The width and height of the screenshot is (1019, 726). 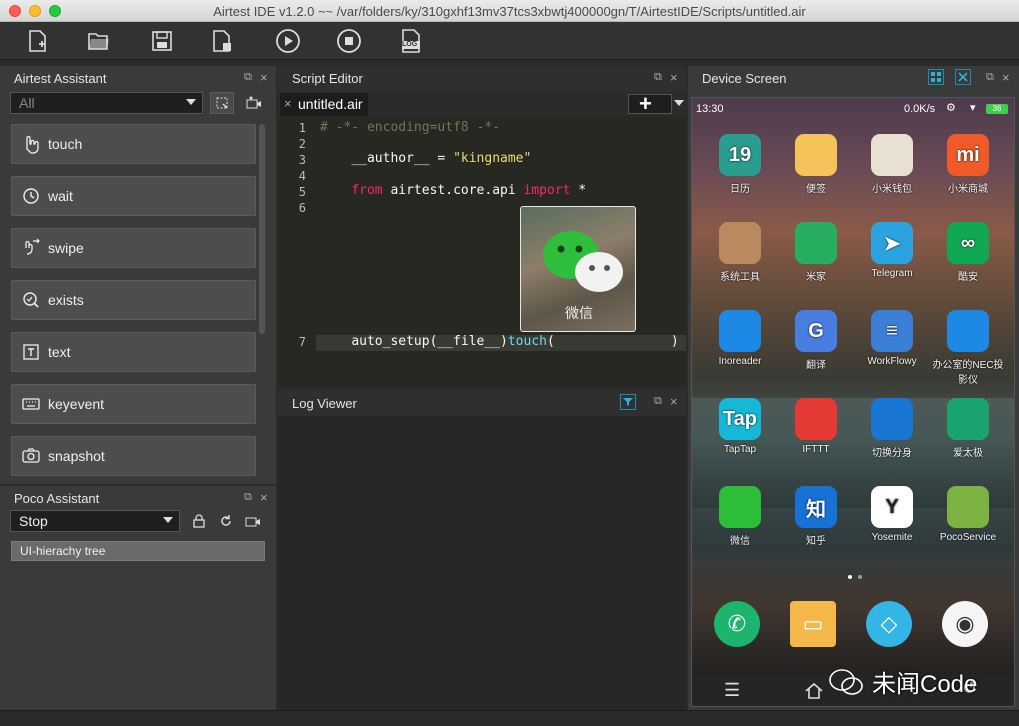 What do you see at coordinates (288, 41) in the screenshot?
I see `run-icon` at bounding box center [288, 41].